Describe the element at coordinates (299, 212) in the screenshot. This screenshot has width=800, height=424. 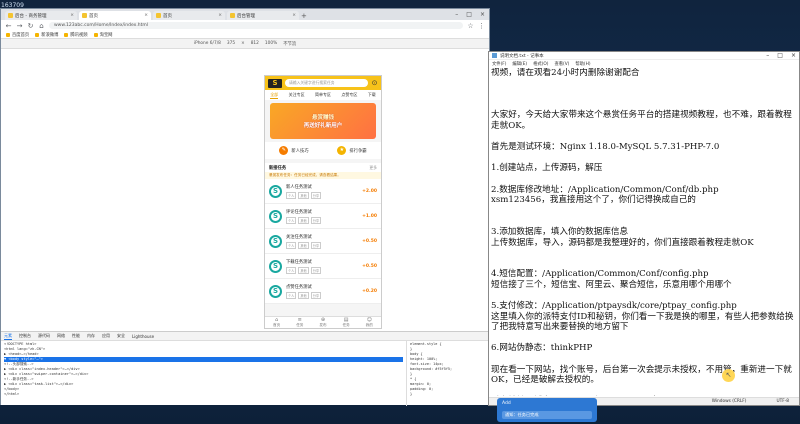
I see `task-name: 评论任务测试` at that location.